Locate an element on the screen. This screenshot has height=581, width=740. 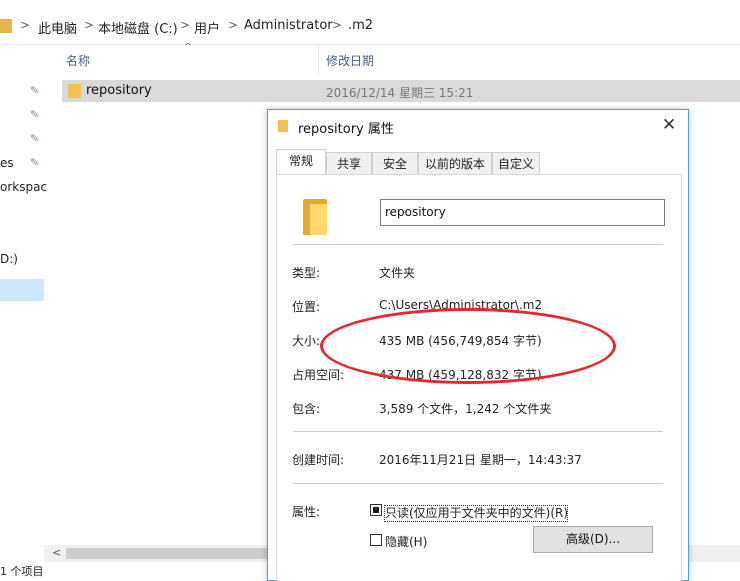
sort-ascending-icon: ^ is located at coordinates (188, 47).